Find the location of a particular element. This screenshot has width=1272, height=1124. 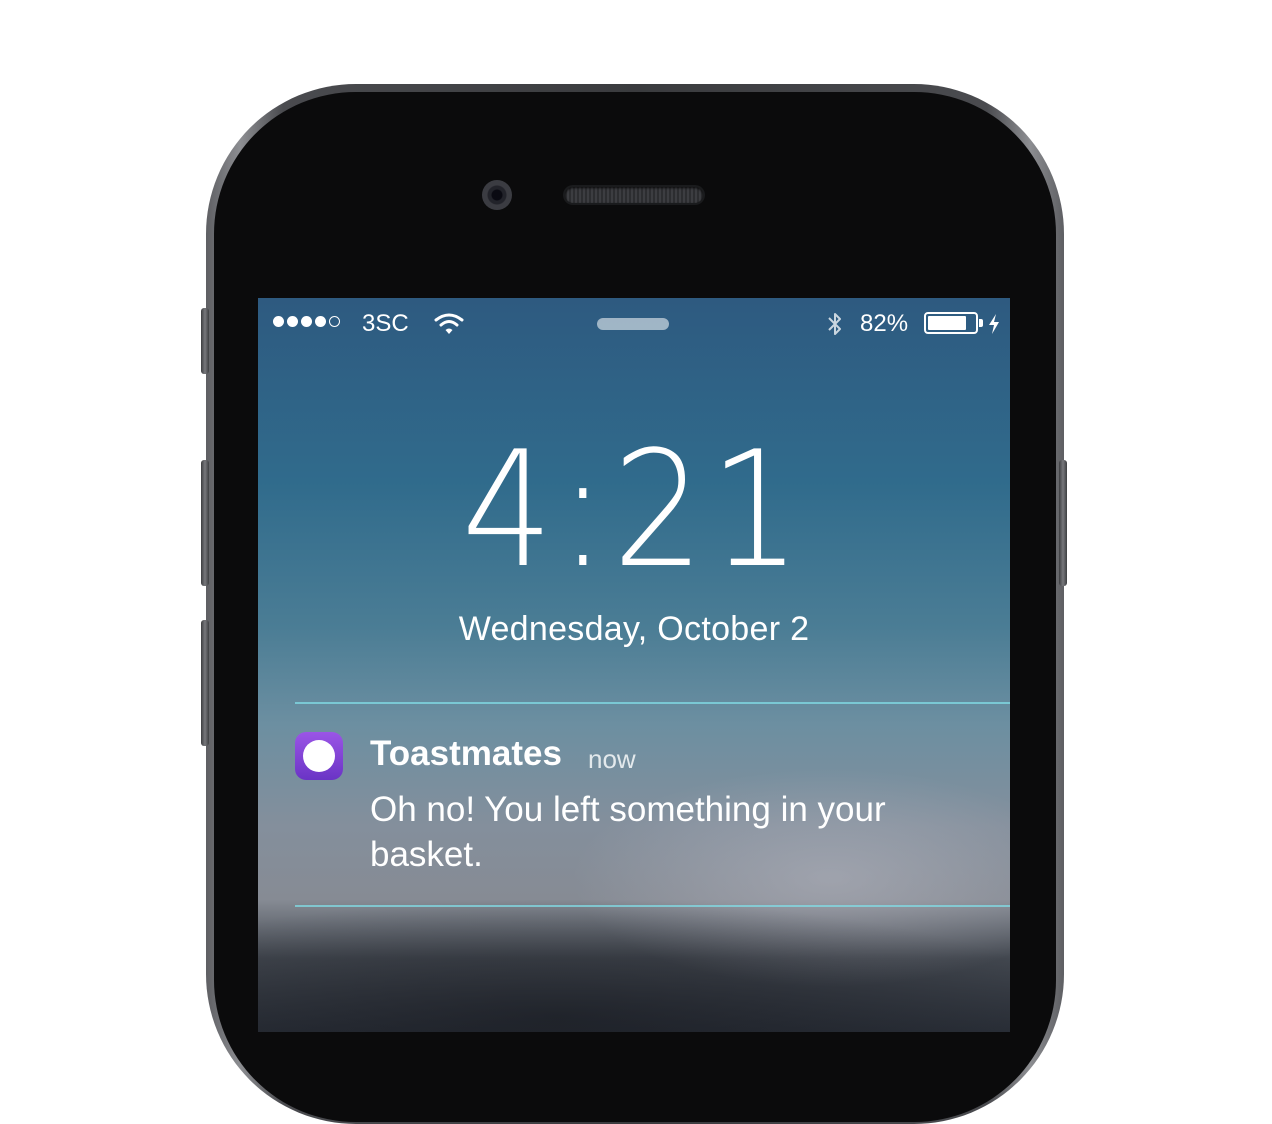

app-icon-circle is located at coordinates (319, 756).